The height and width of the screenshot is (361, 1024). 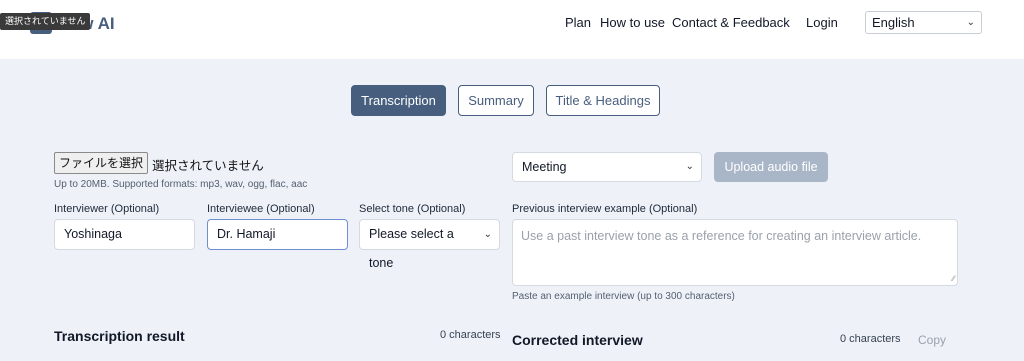 What do you see at coordinates (923, 22) in the screenshot?
I see `language-select: English ⌄` at bounding box center [923, 22].